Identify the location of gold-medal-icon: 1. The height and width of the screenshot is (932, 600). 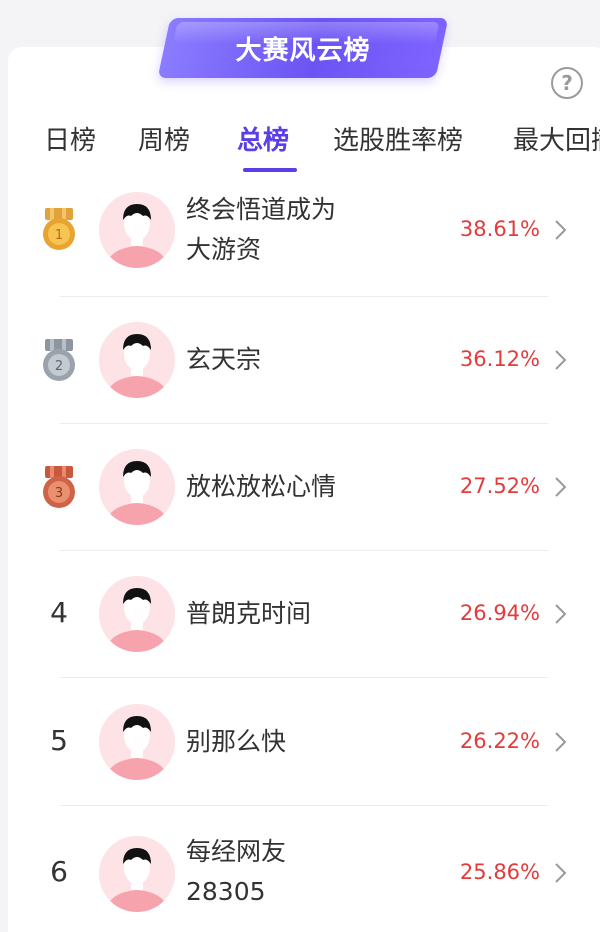
(59, 229).